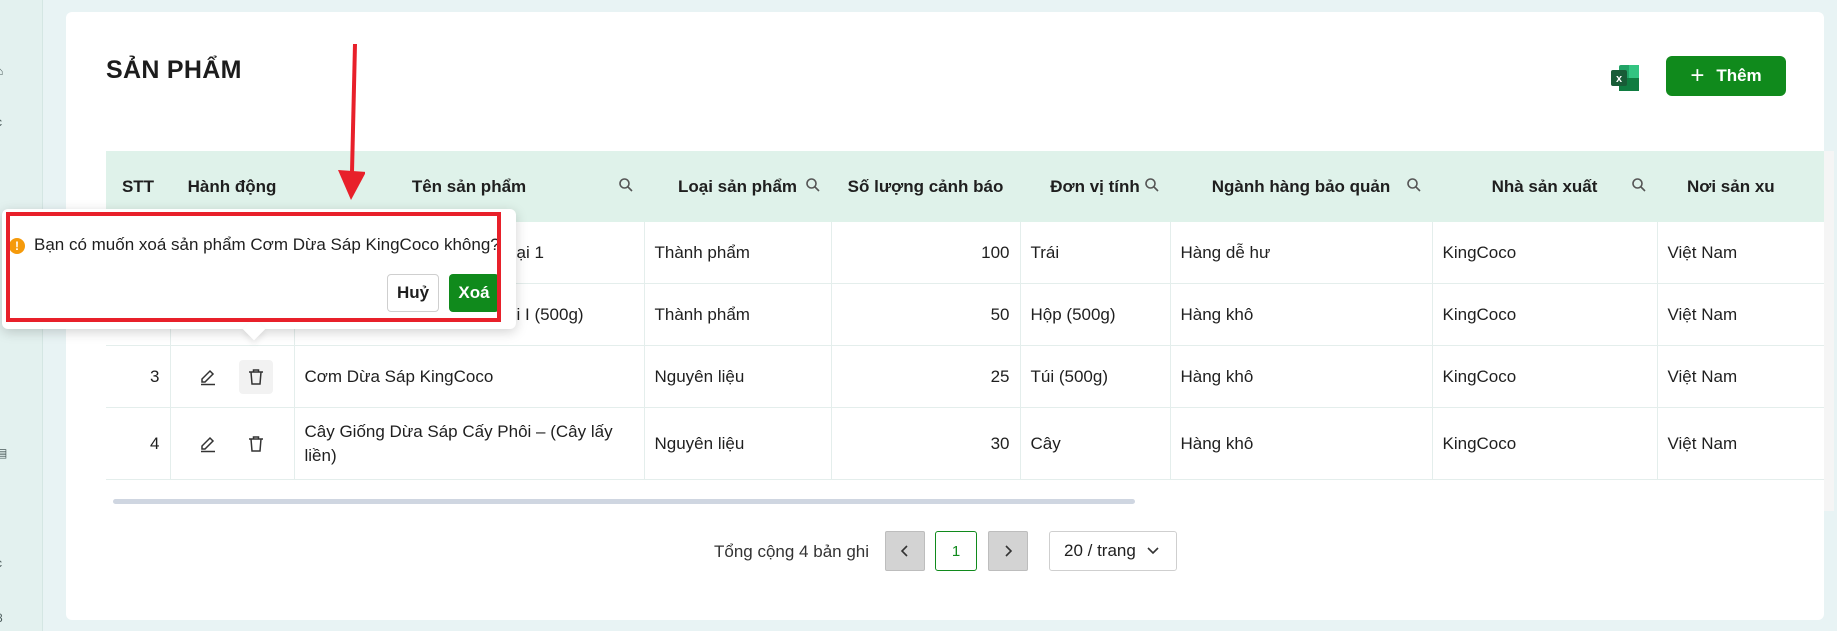  Describe the element at coordinates (1301, 253) in the screenshot. I see `cell-category: Hàng dễ hư` at that location.